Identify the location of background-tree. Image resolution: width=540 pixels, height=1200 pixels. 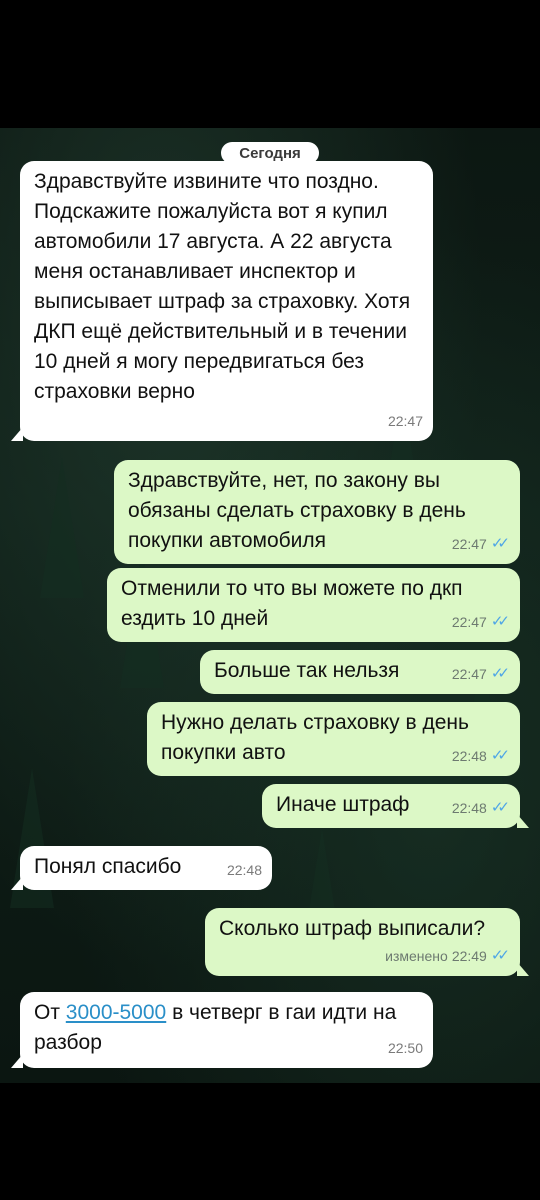
(62, 528).